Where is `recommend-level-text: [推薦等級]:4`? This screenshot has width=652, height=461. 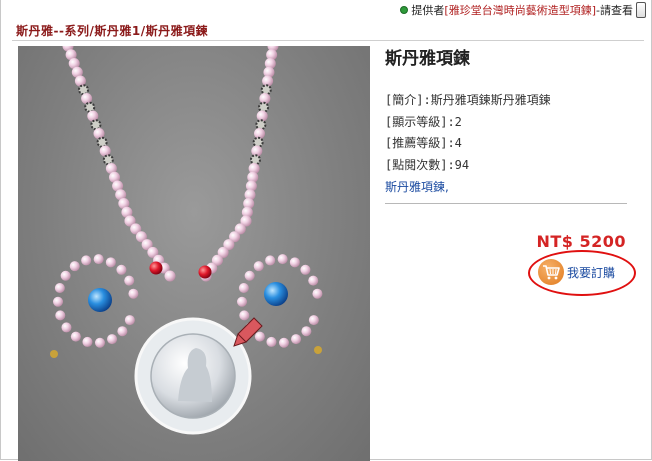
recommend-level-text: [推薦等級]:4 is located at coordinates (423, 143).